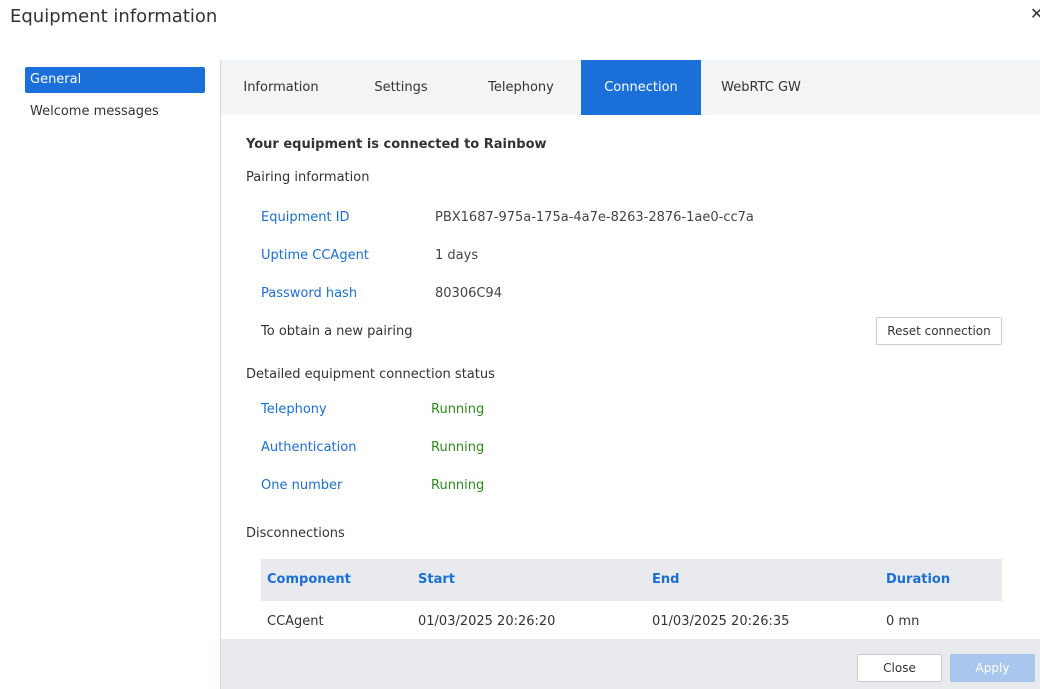  What do you see at coordinates (1035, 13) in the screenshot?
I see `close-icon: ✕` at bounding box center [1035, 13].